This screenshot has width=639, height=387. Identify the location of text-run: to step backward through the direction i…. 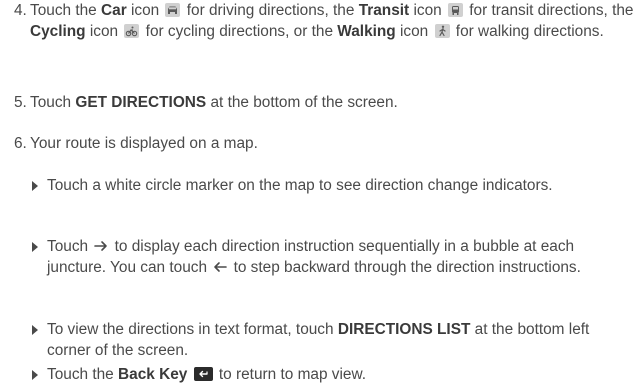
(405, 267).